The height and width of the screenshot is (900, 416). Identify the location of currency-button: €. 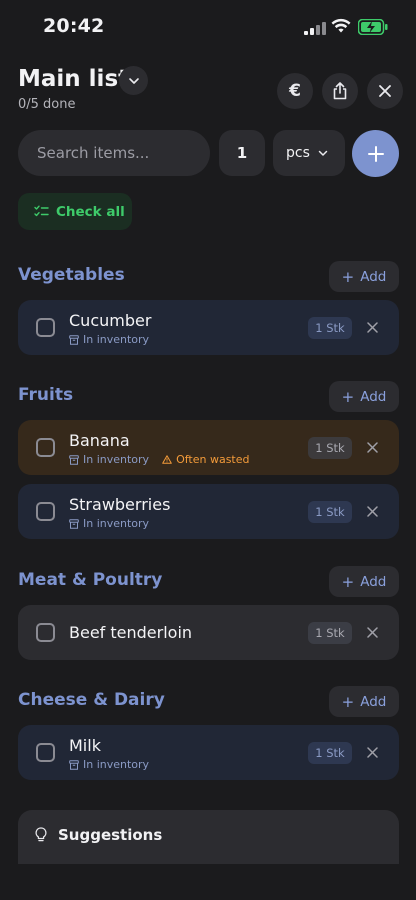
(295, 91).